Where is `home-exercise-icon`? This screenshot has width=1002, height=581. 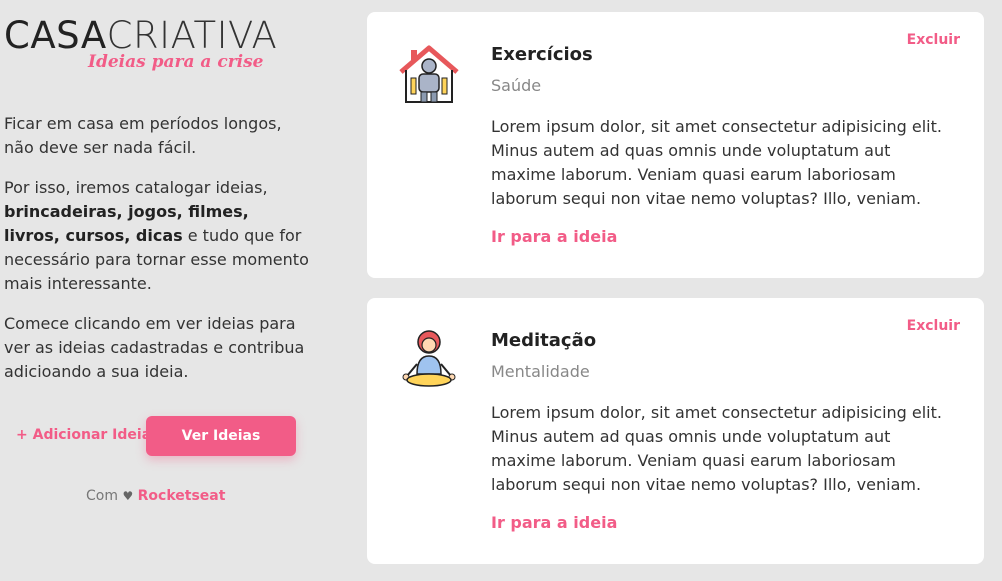 home-exercise-icon is located at coordinates (429, 74).